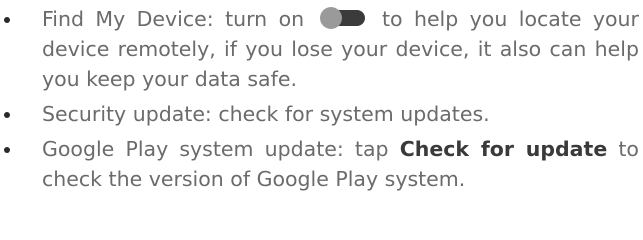  I want to click on find-my-device-text: Find My Device: turn on, so click(173, 19).